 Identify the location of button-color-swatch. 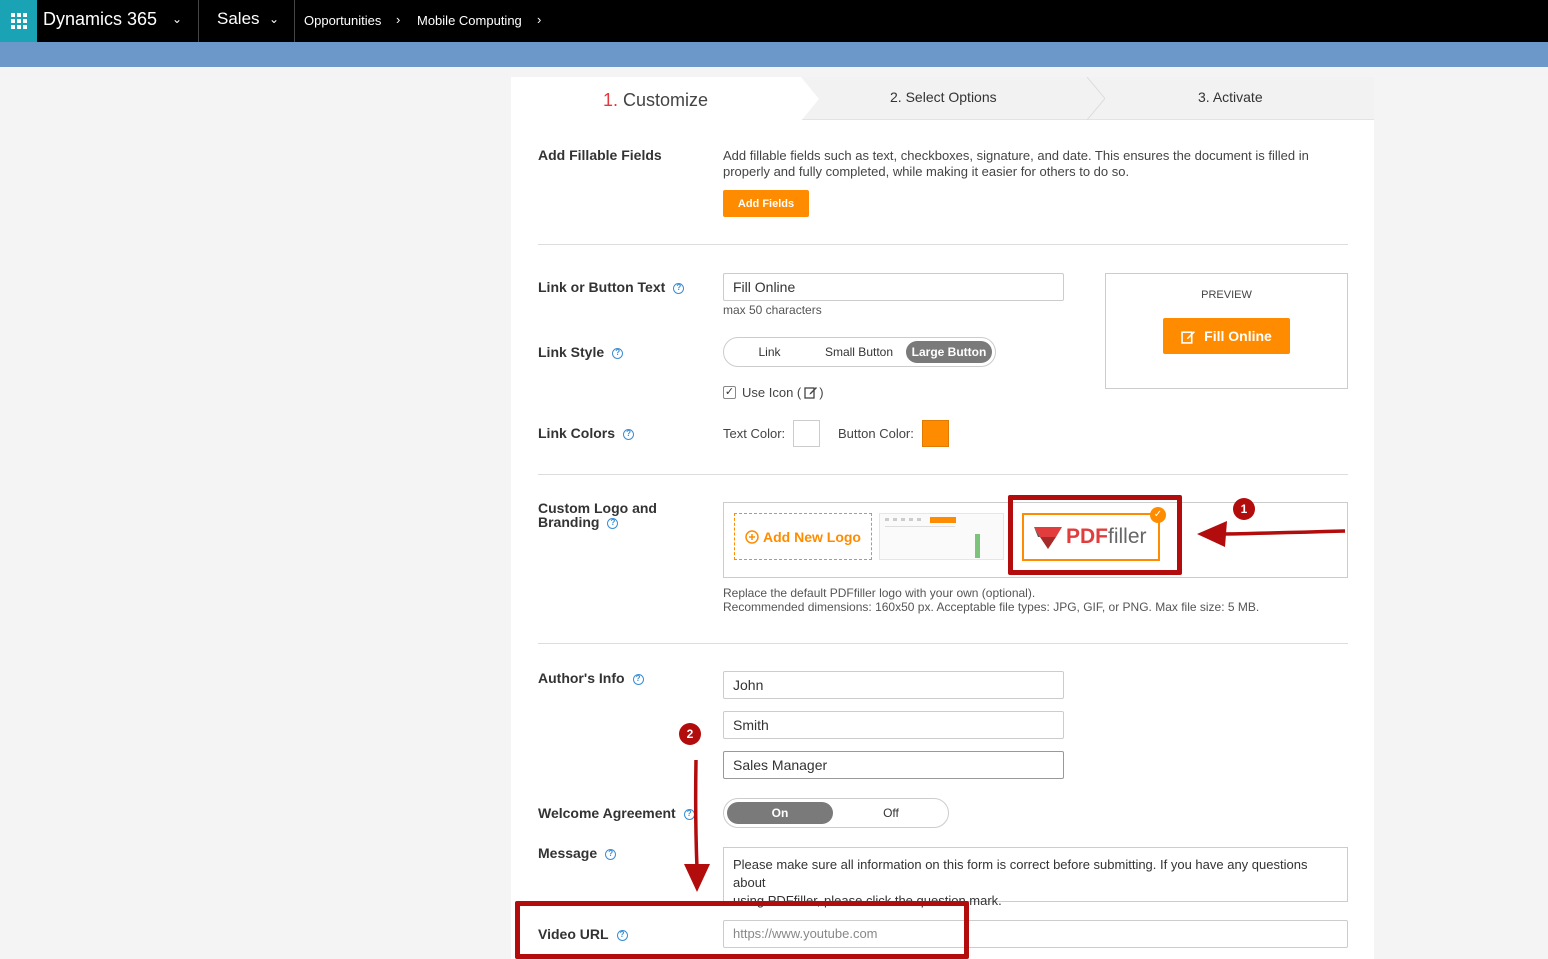
(935, 433).